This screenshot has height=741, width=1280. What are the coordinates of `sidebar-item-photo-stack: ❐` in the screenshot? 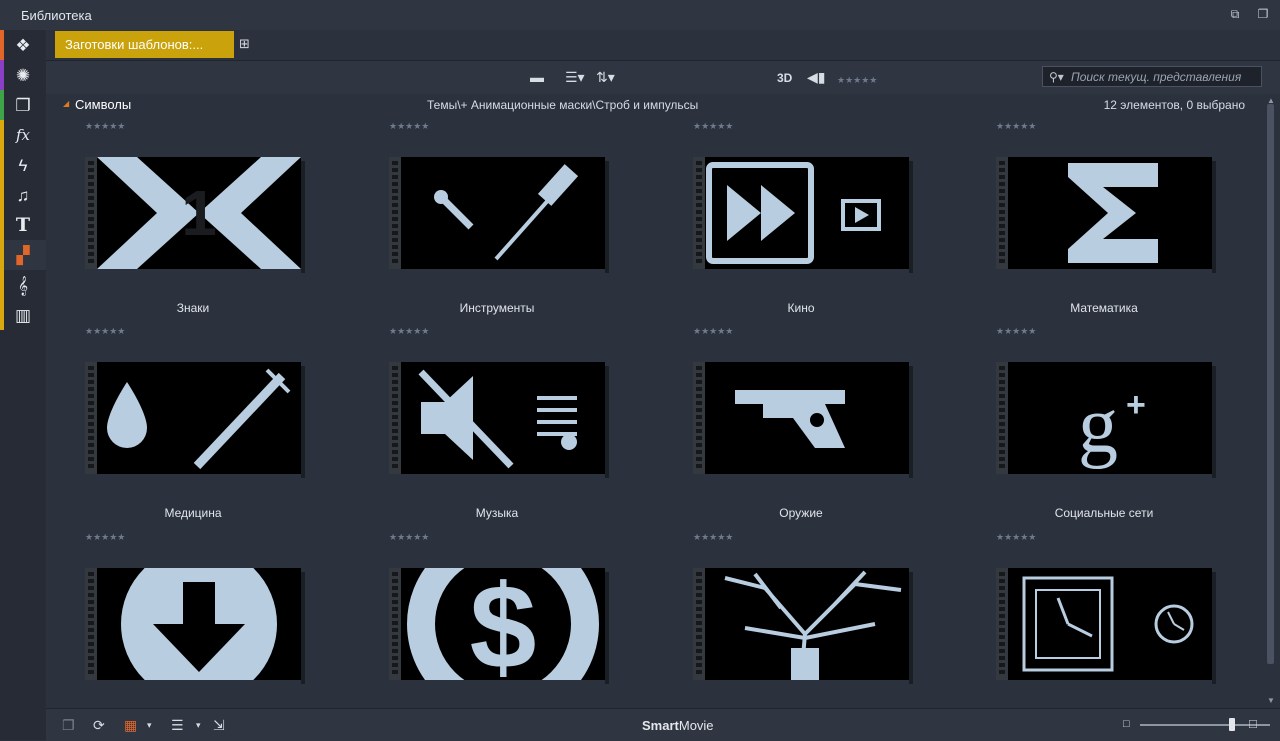 It's located at (23, 105).